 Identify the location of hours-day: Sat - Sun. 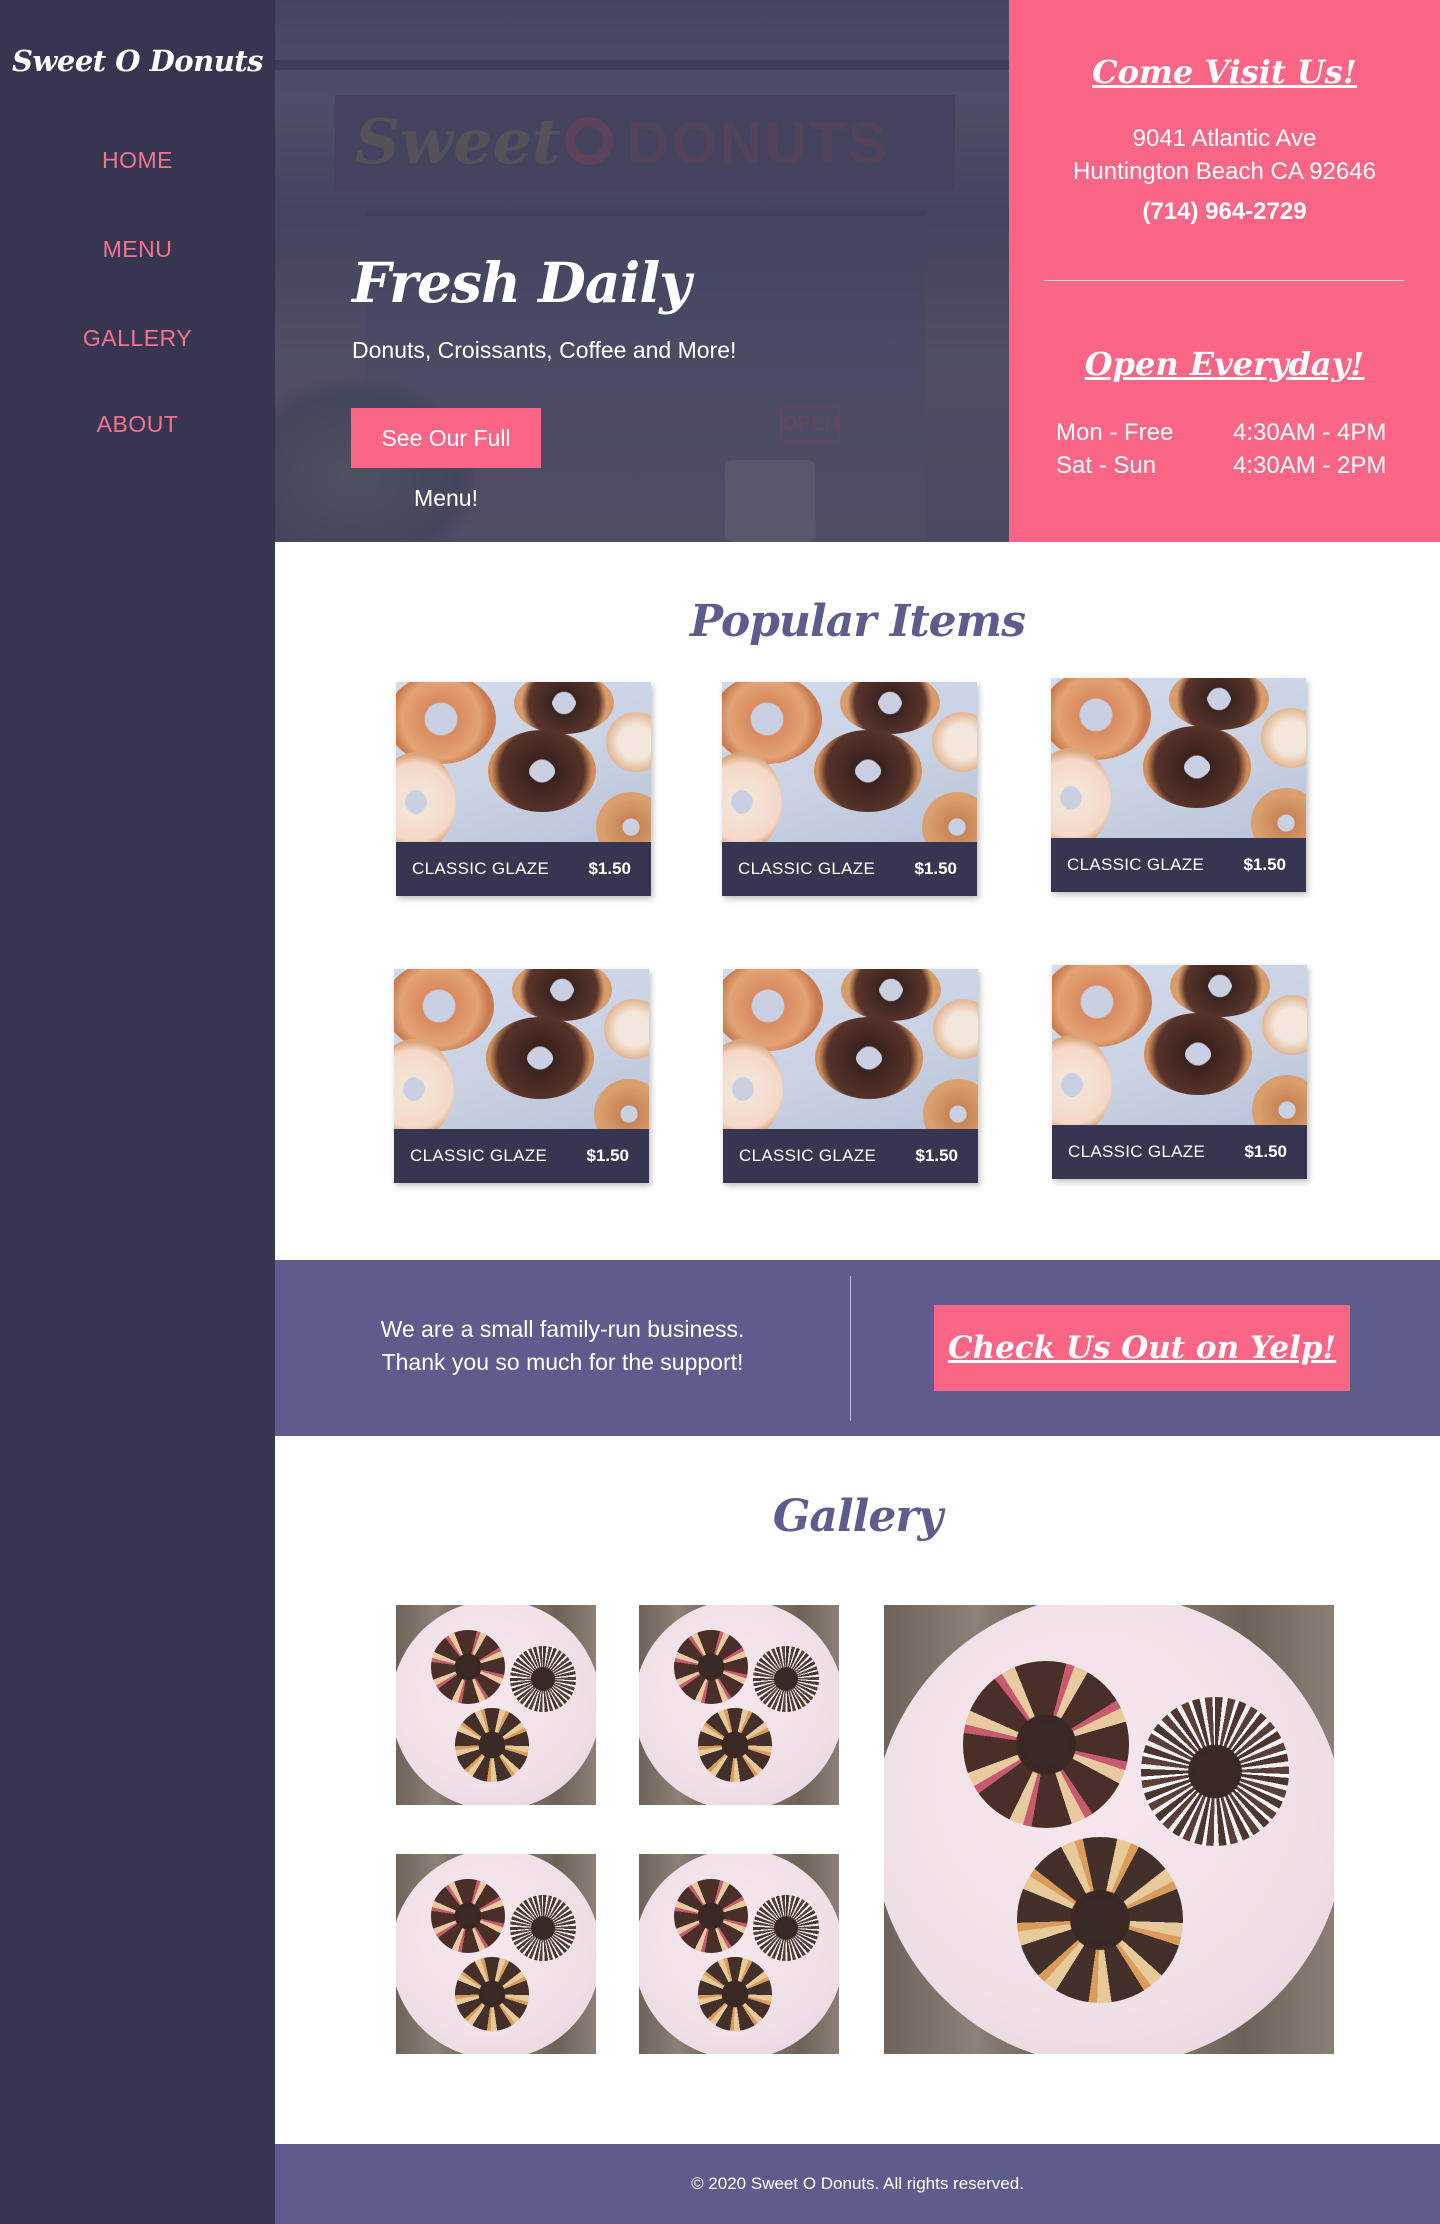
(1106, 465).